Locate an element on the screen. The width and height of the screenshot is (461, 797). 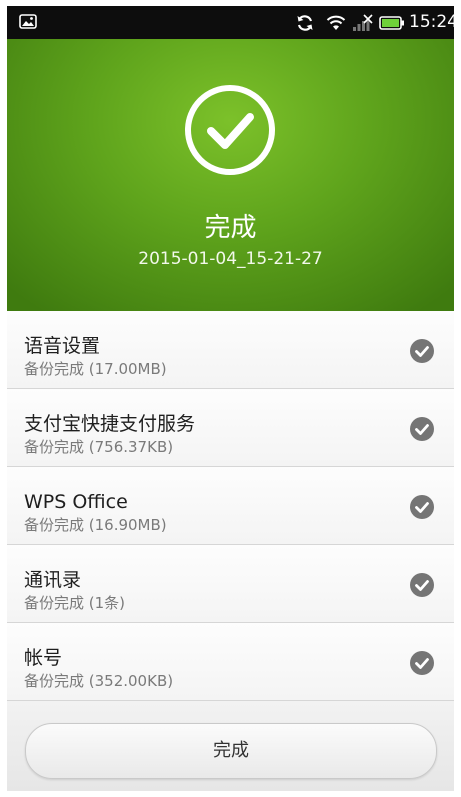
item-title: 支付宝快捷支付服务 is located at coordinates (110, 424).